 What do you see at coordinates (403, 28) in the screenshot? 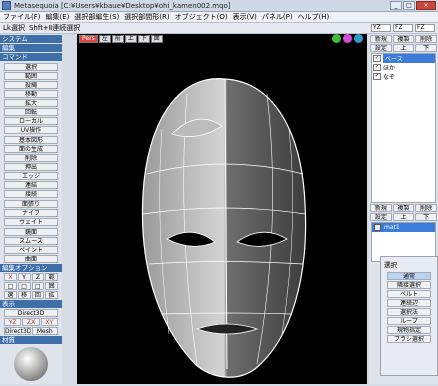
I see `toolbar-field-2: FZ` at bounding box center [403, 28].